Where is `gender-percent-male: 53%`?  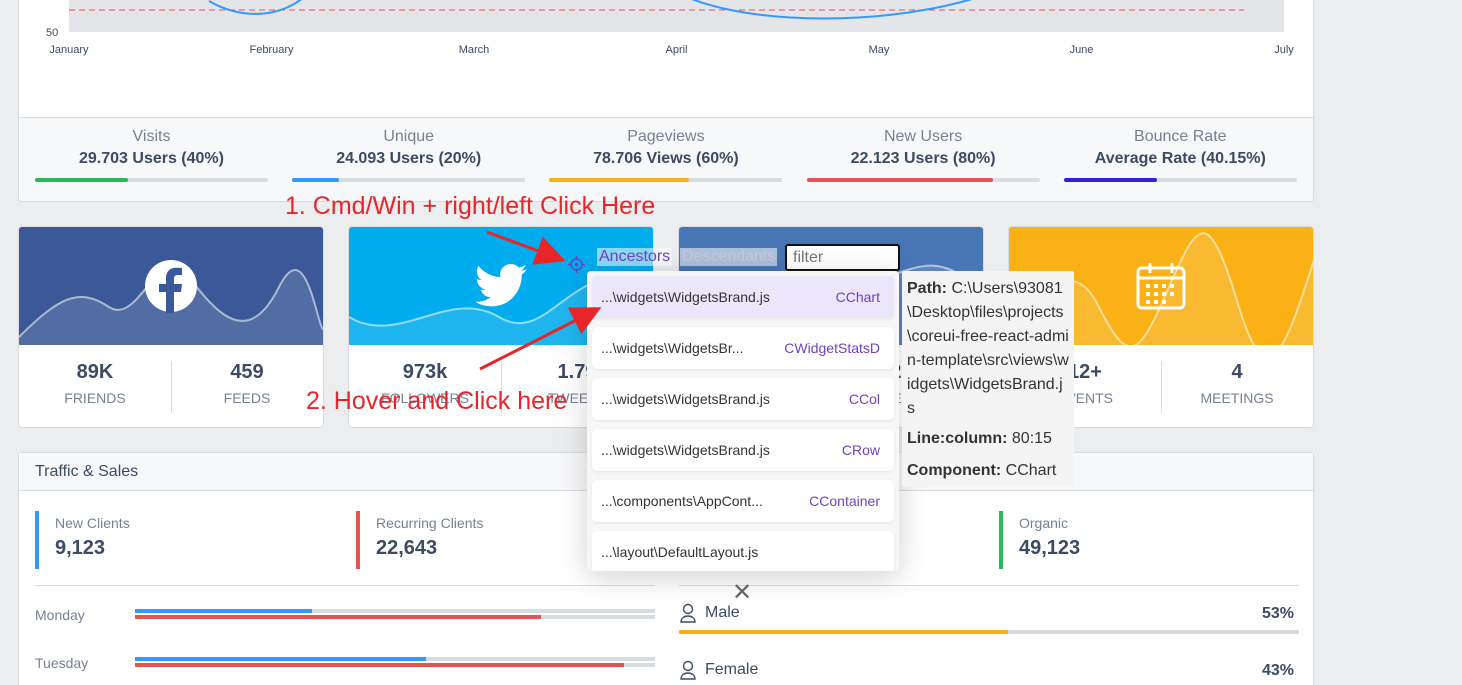 gender-percent-male: 53% is located at coordinates (1278, 613).